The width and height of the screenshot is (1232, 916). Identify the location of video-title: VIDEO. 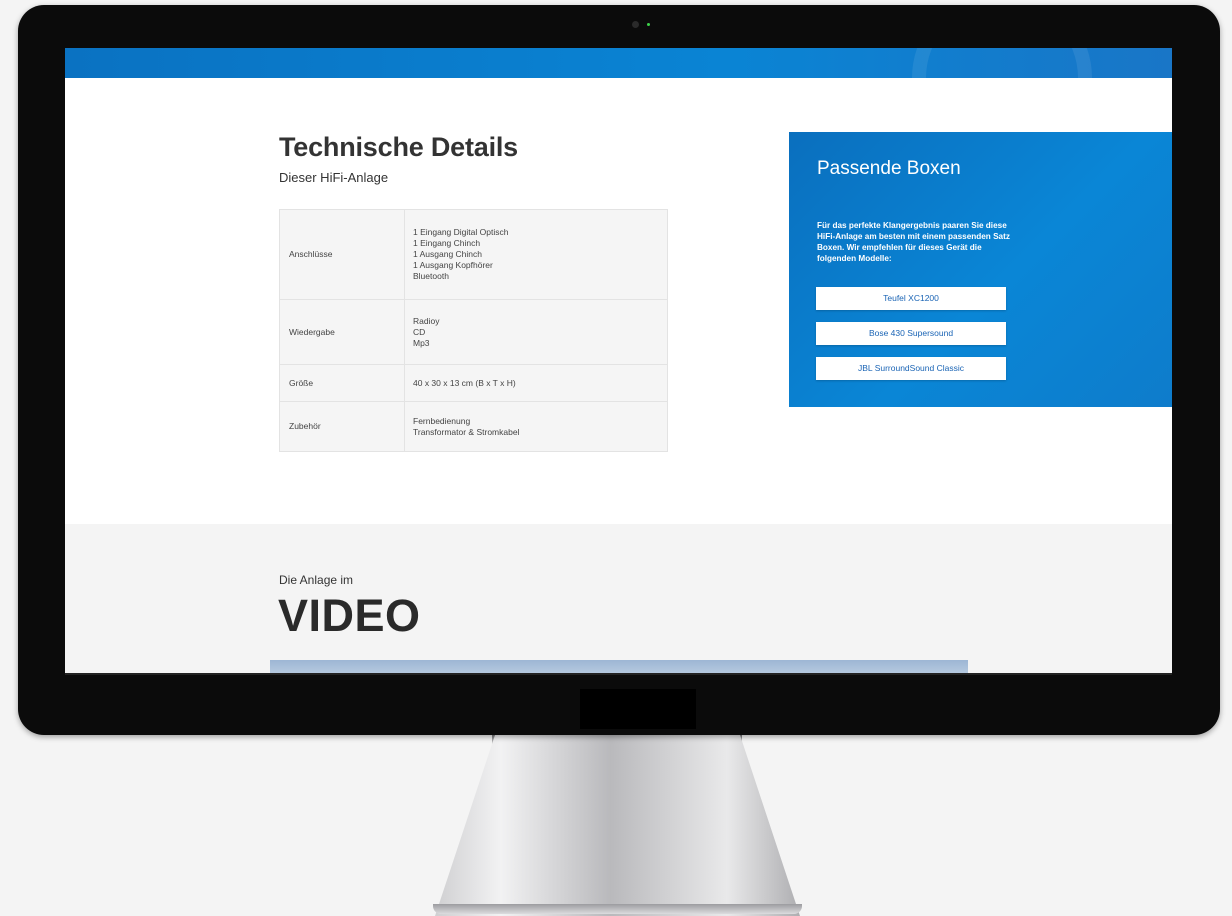
(349, 615).